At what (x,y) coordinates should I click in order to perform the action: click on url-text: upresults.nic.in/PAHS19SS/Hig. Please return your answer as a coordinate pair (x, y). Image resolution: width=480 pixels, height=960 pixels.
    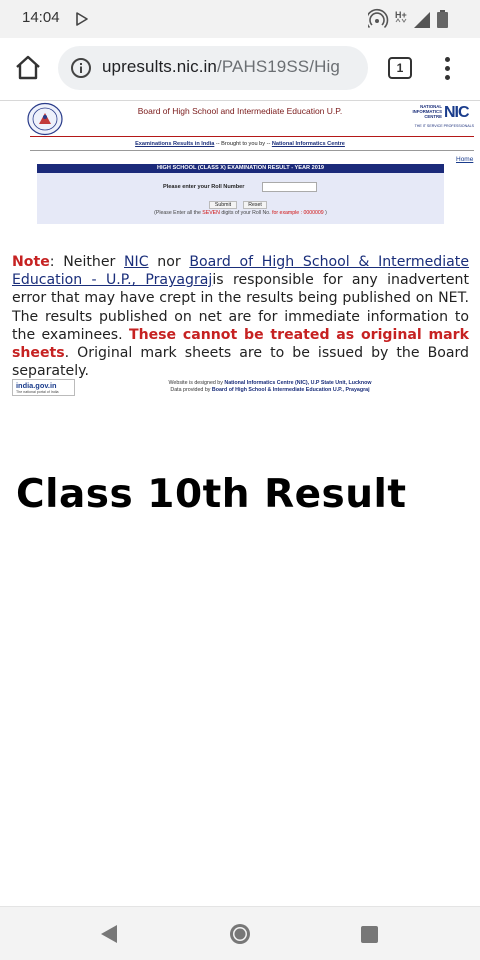
    Looking at the image, I should click on (221, 67).